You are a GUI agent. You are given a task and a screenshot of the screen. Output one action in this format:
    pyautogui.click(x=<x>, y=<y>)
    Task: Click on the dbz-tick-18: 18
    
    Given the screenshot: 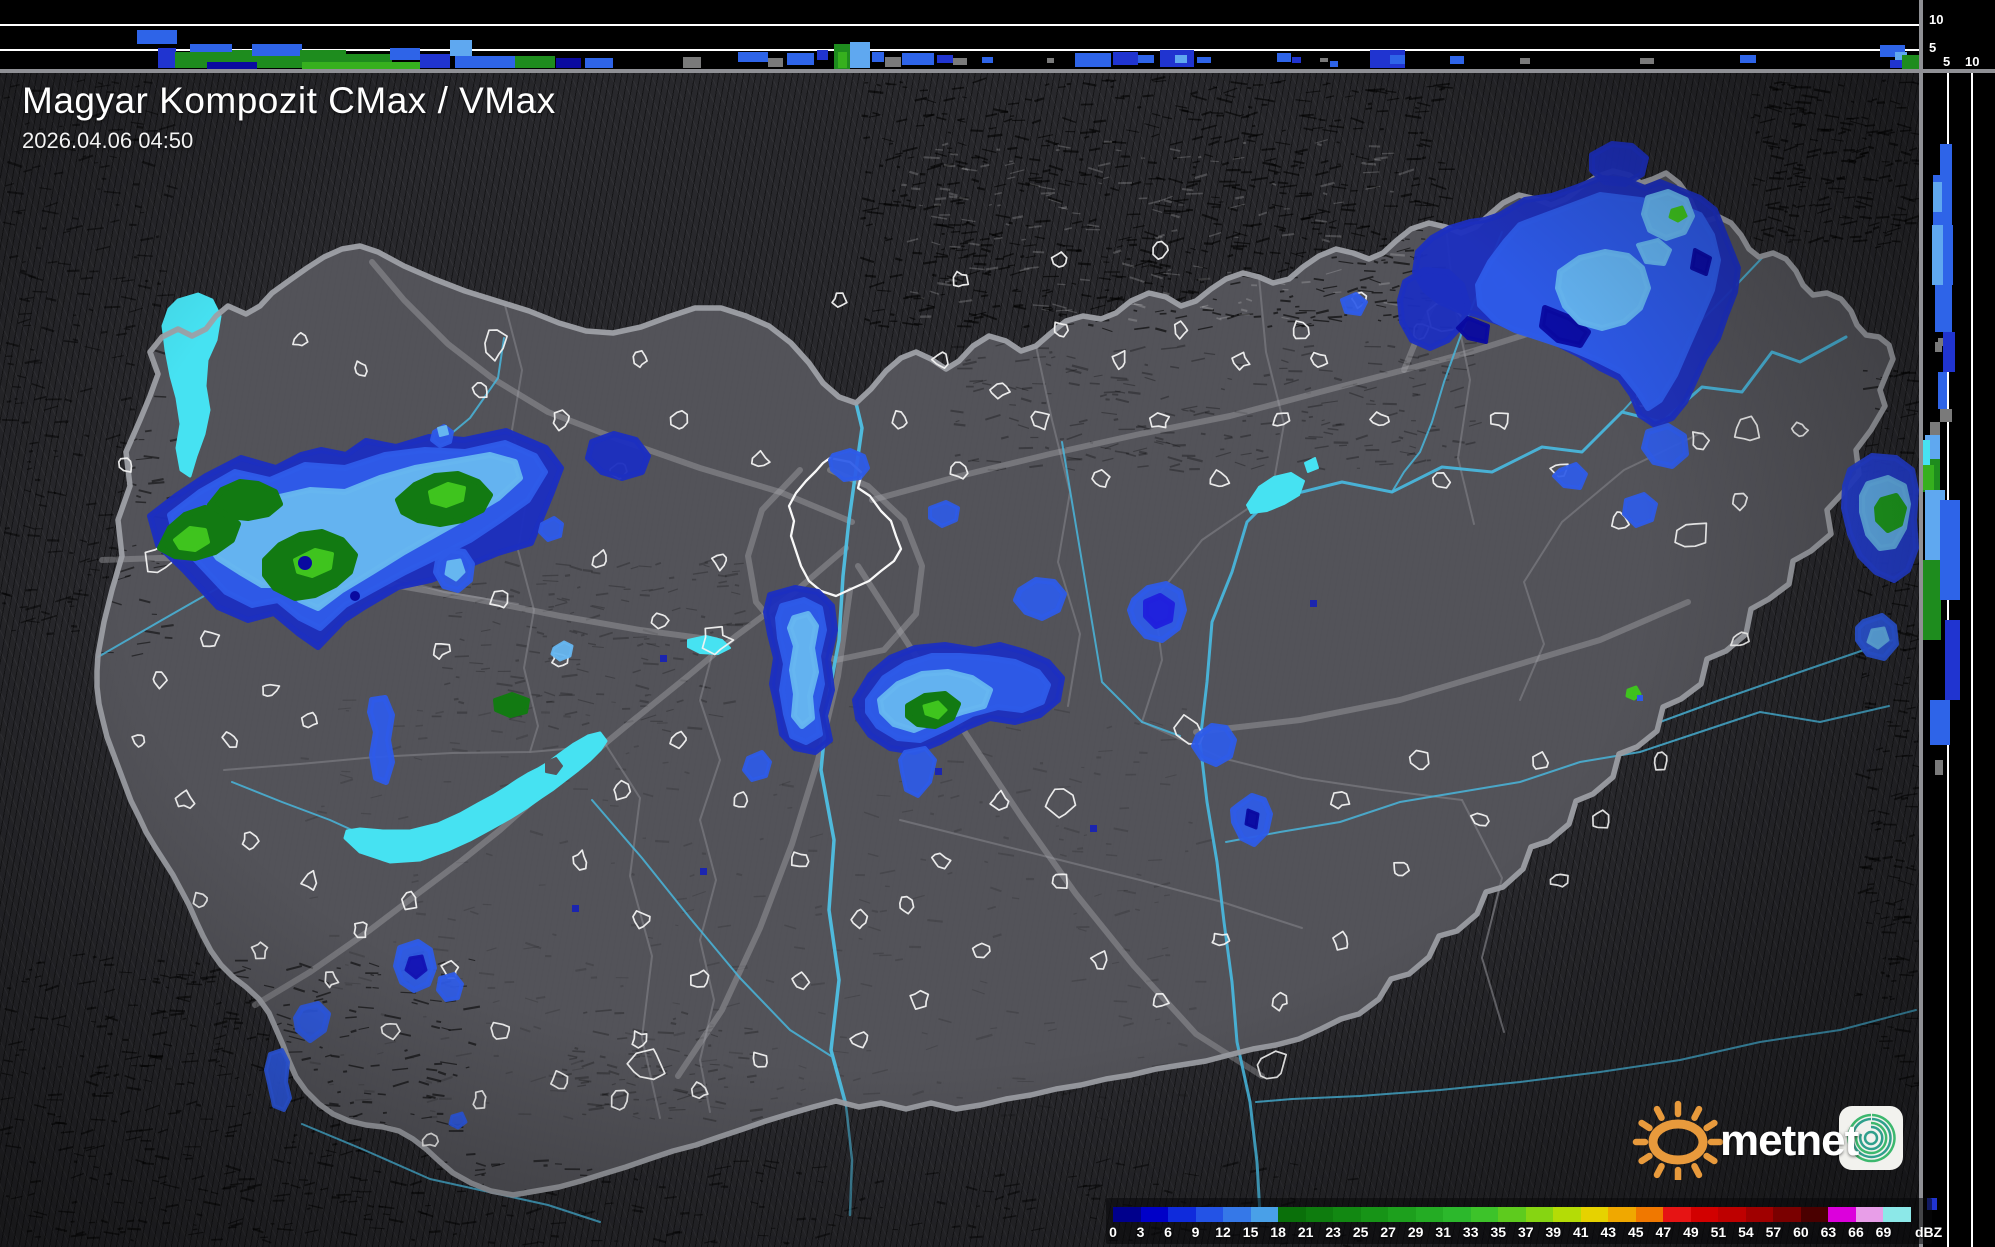 What is the action you would take?
    pyautogui.click(x=1278, y=1232)
    